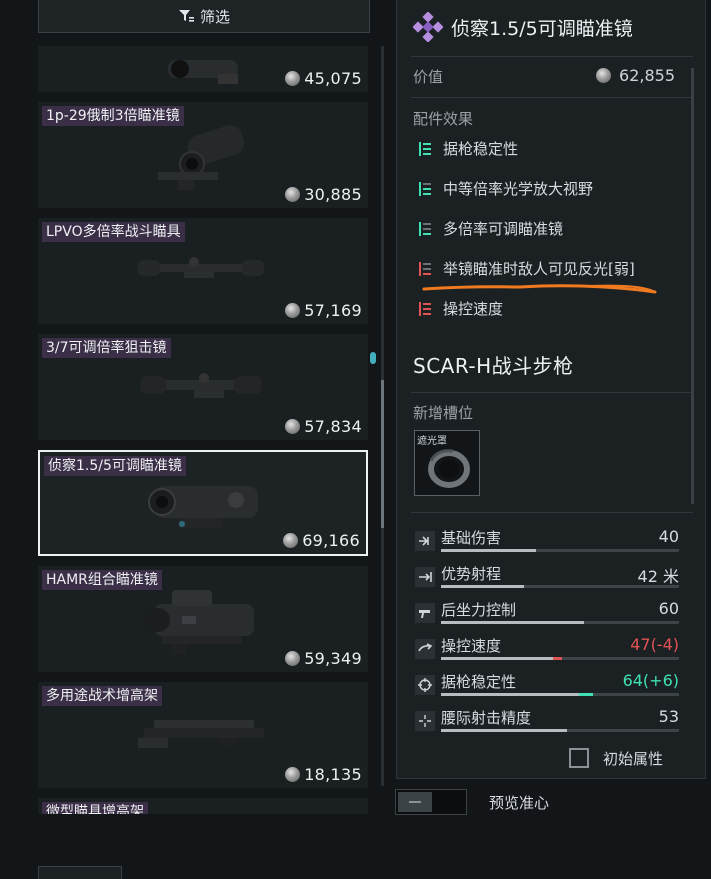 The height and width of the screenshot is (879, 711). I want to click on item-name: 多用途战术增高架, so click(102, 696).